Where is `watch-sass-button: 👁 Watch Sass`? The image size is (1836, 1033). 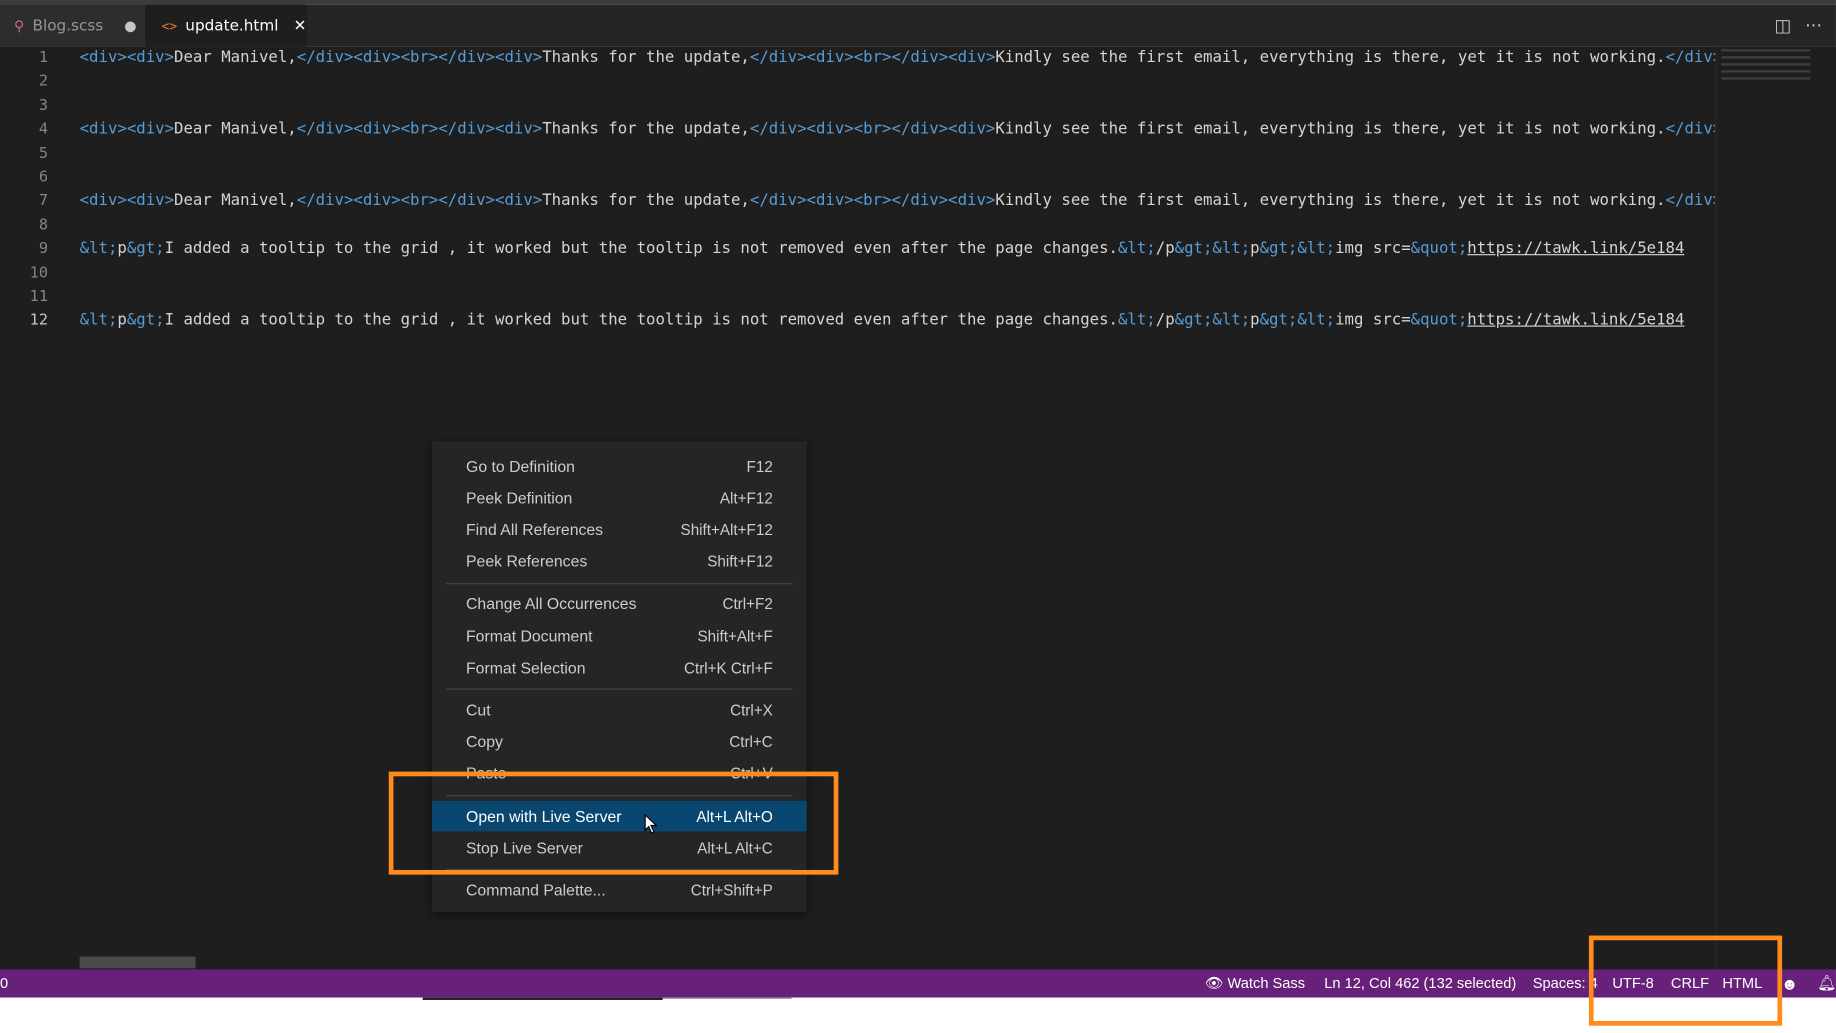
watch-sass-button: 👁 Watch Sass is located at coordinates (1255, 984).